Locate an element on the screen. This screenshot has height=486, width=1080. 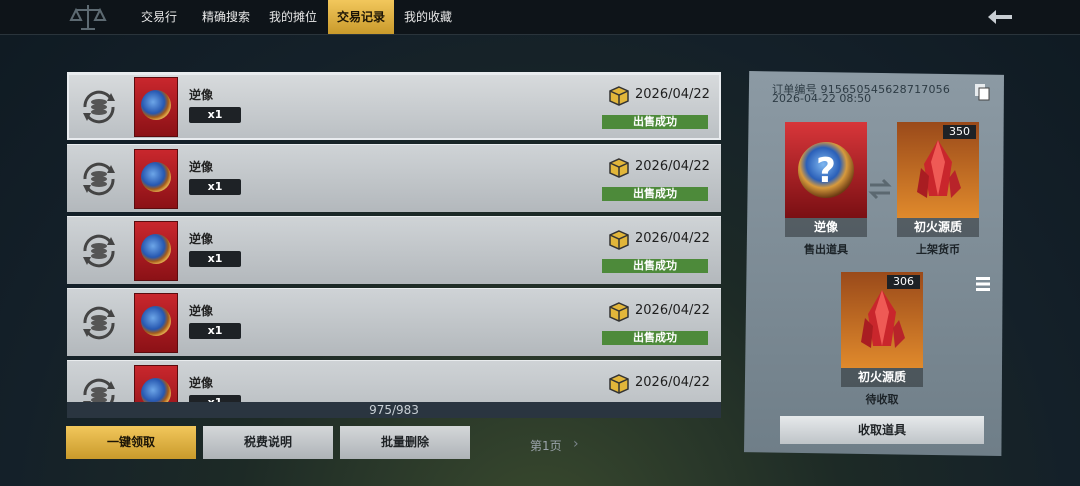
sold-item-art: ? is located at coordinates (826, 170).